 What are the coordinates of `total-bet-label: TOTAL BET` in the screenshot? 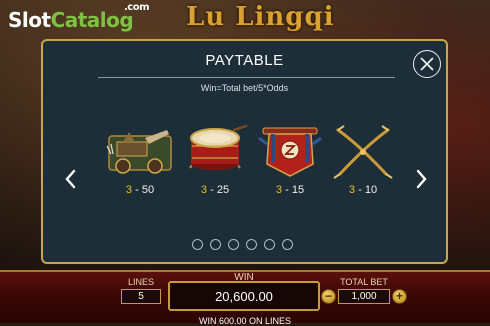 It's located at (364, 282).